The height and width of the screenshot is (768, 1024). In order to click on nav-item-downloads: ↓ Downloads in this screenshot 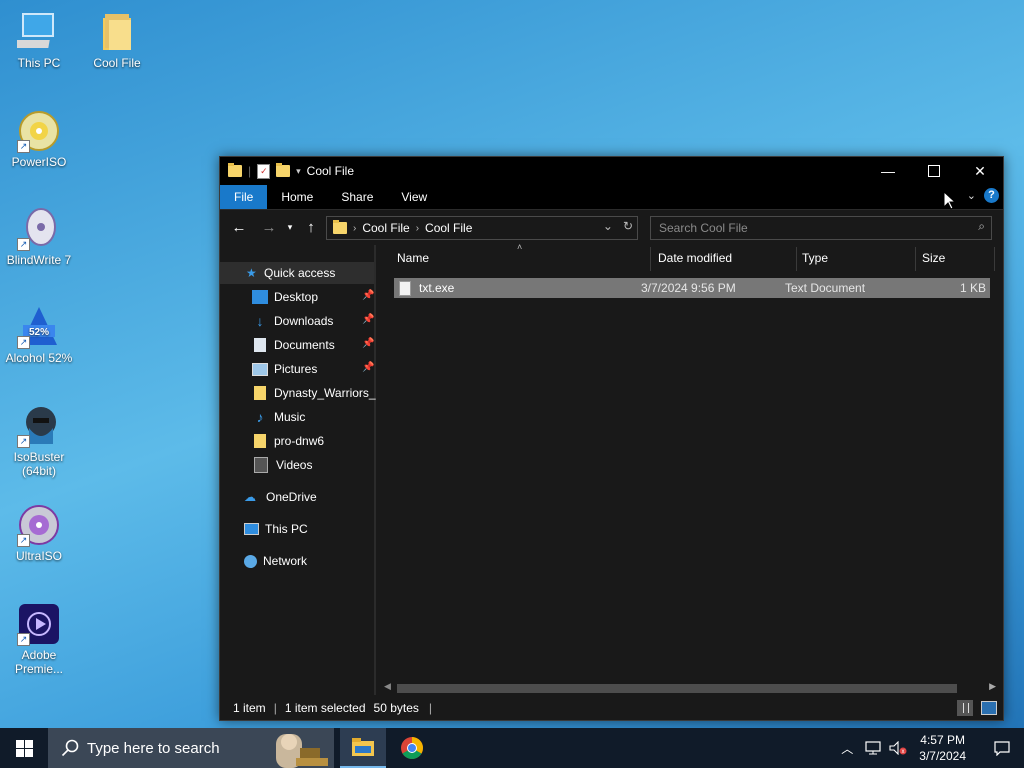, I will do `click(293, 321)`.